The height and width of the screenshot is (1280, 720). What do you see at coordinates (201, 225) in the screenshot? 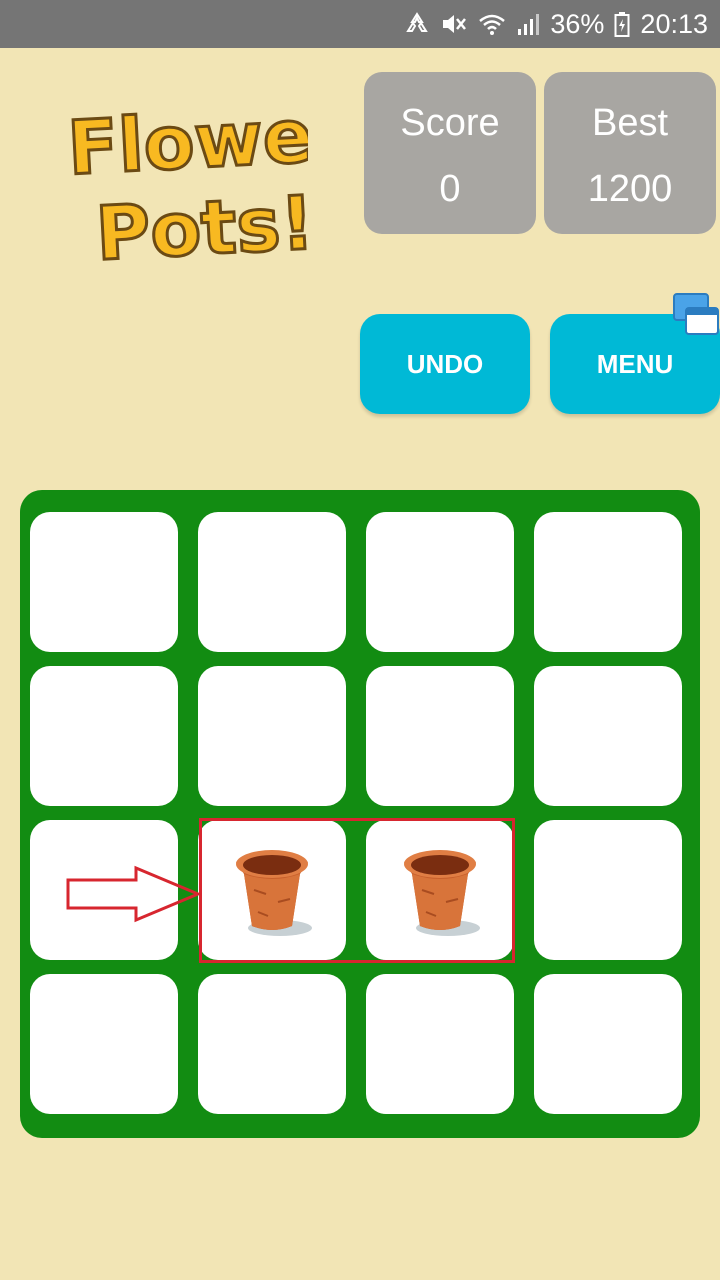
I see `logo-line-2: Pots!` at bounding box center [201, 225].